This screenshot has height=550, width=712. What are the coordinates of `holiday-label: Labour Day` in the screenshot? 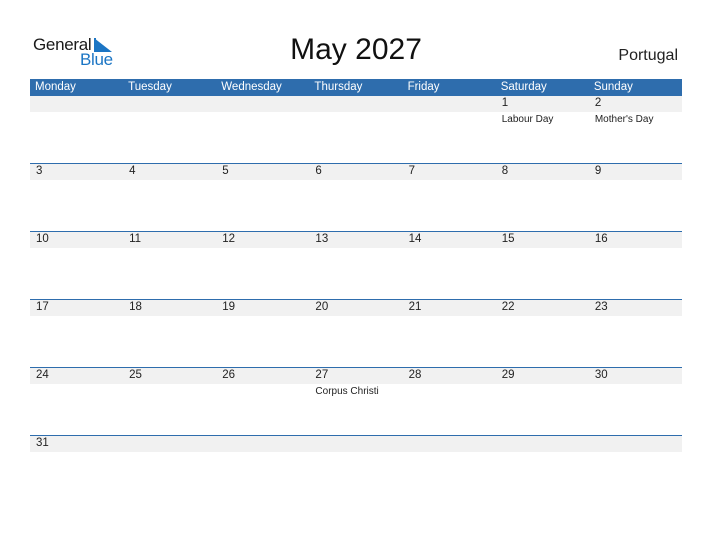 It's located at (527, 119).